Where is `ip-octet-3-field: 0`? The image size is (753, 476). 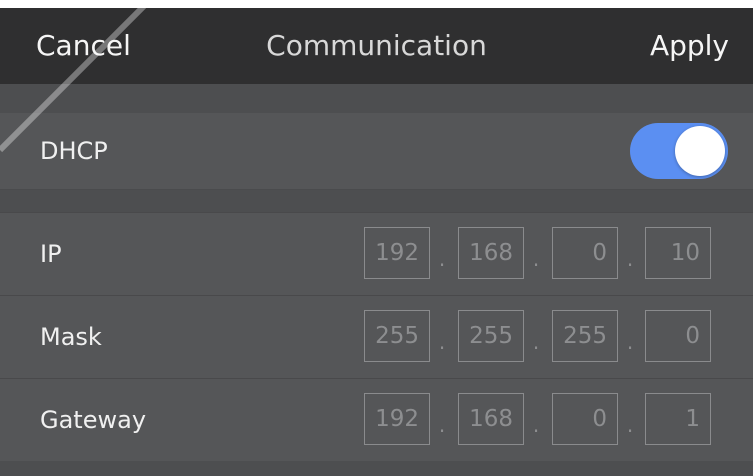
ip-octet-3-field: 0 is located at coordinates (585, 253).